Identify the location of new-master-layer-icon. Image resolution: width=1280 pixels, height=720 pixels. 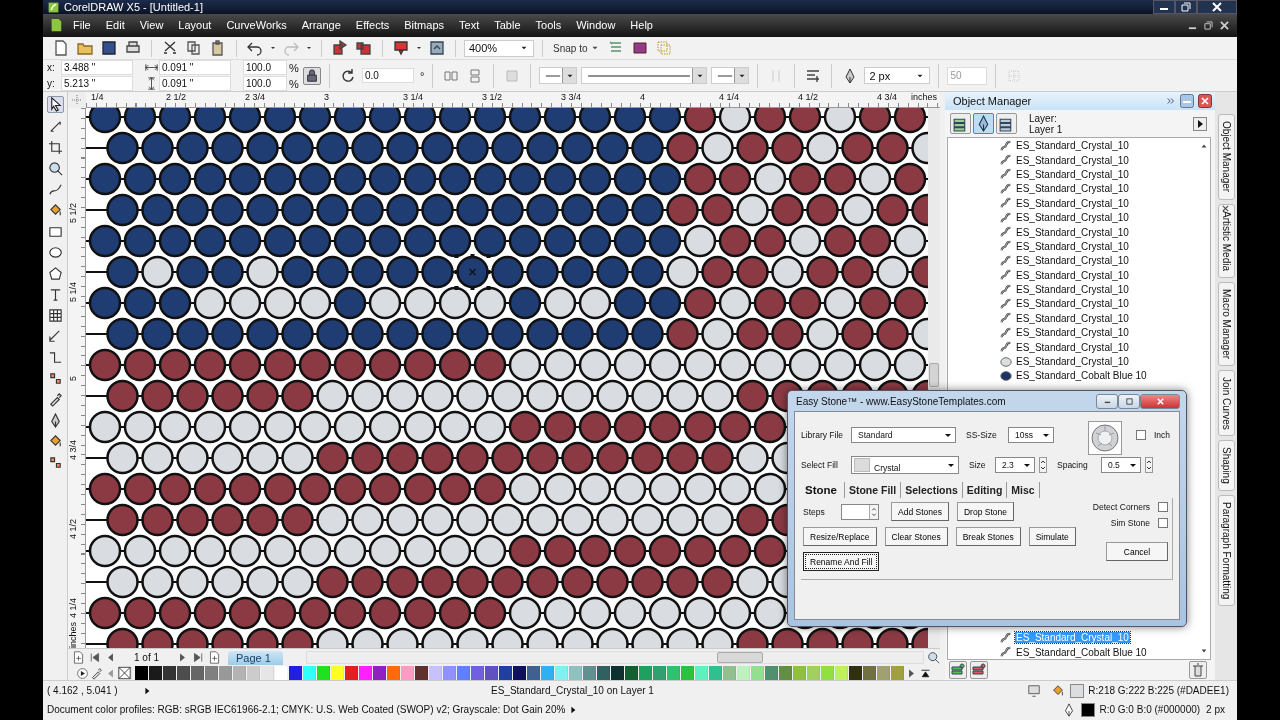
(979, 670).